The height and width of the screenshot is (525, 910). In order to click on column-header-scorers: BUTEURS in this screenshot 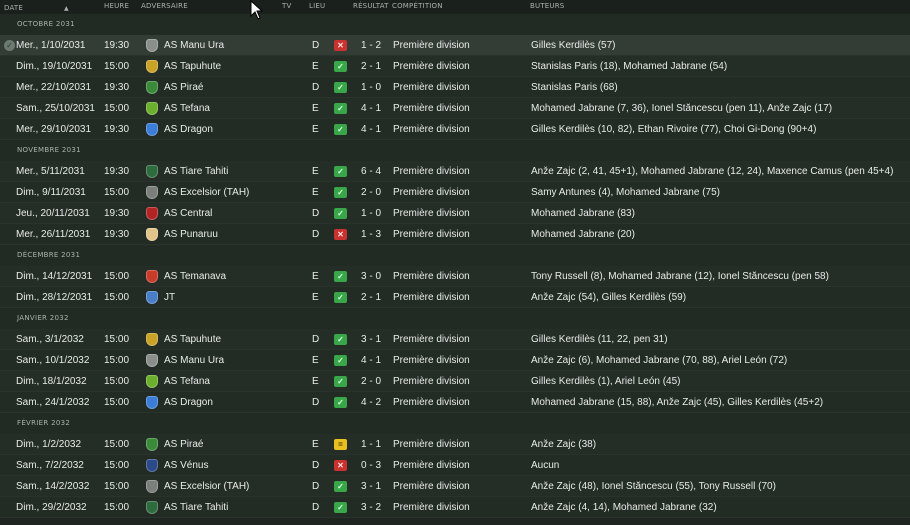, I will do `click(547, 6)`.